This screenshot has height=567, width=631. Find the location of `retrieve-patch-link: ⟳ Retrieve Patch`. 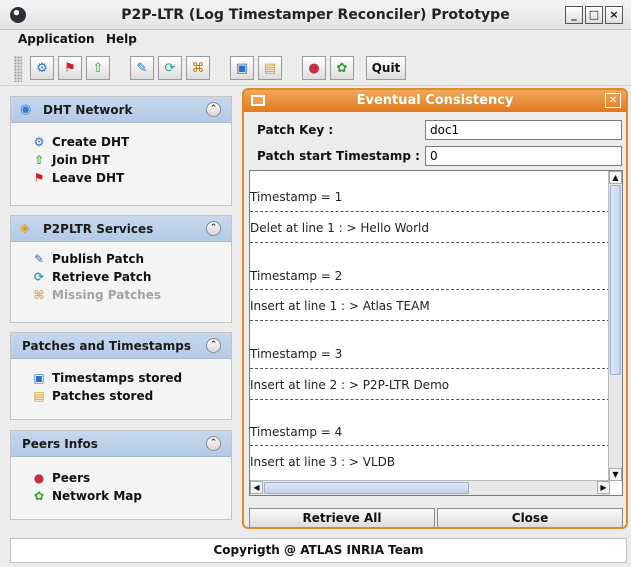

retrieve-patch-link: ⟳ Retrieve Patch is located at coordinates (91, 277).